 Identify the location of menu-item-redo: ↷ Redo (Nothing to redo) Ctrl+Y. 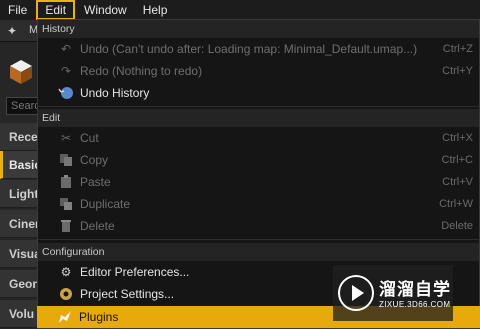
(258, 71).